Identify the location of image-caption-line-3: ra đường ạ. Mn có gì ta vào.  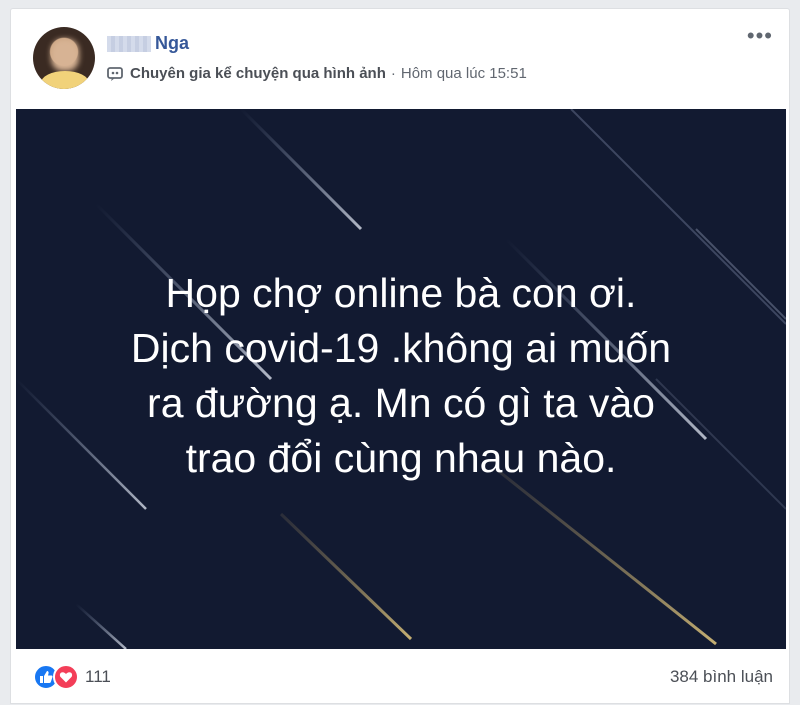
(401, 403).